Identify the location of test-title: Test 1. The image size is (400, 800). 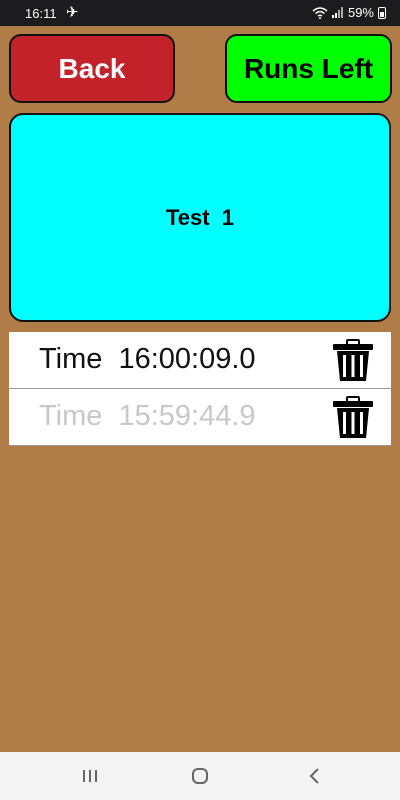
(200, 217).